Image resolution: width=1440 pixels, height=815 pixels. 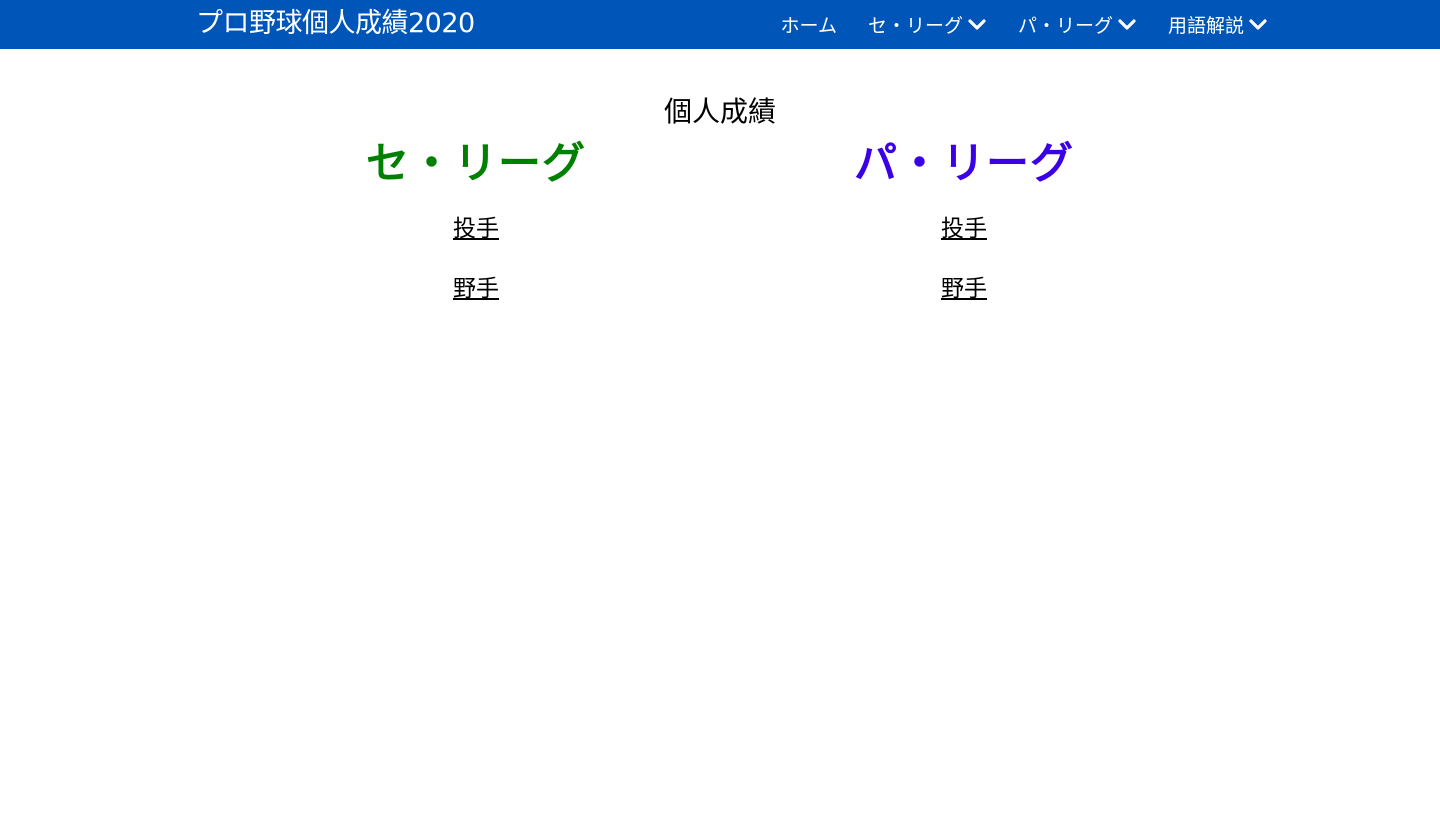 I want to click on nav-item-pacific-league: パ・リーグ, so click(x=1077, y=24).